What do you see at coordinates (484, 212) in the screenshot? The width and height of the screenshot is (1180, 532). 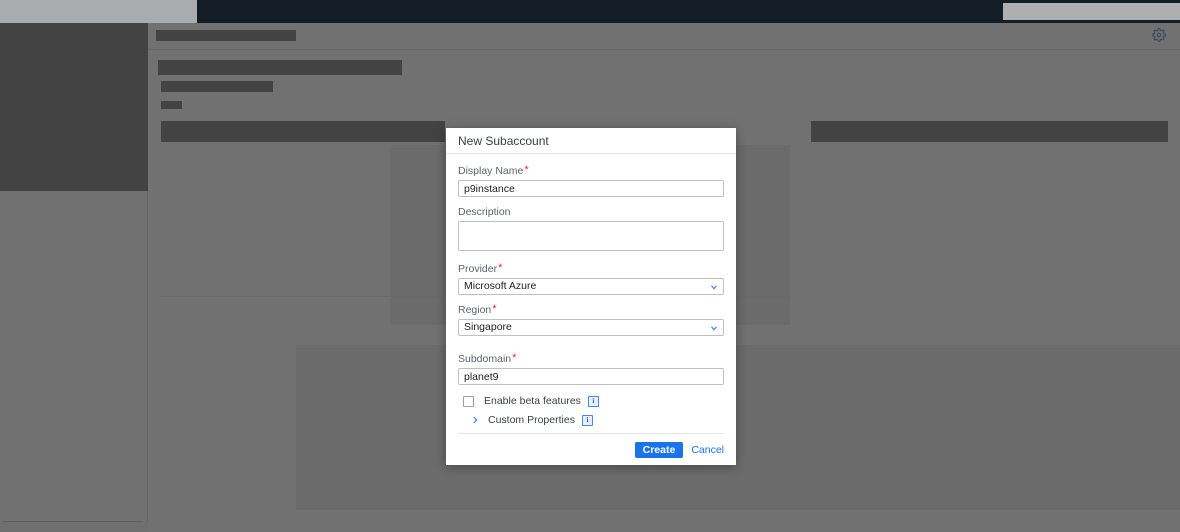 I see `description-label: Description` at bounding box center [484, 212].